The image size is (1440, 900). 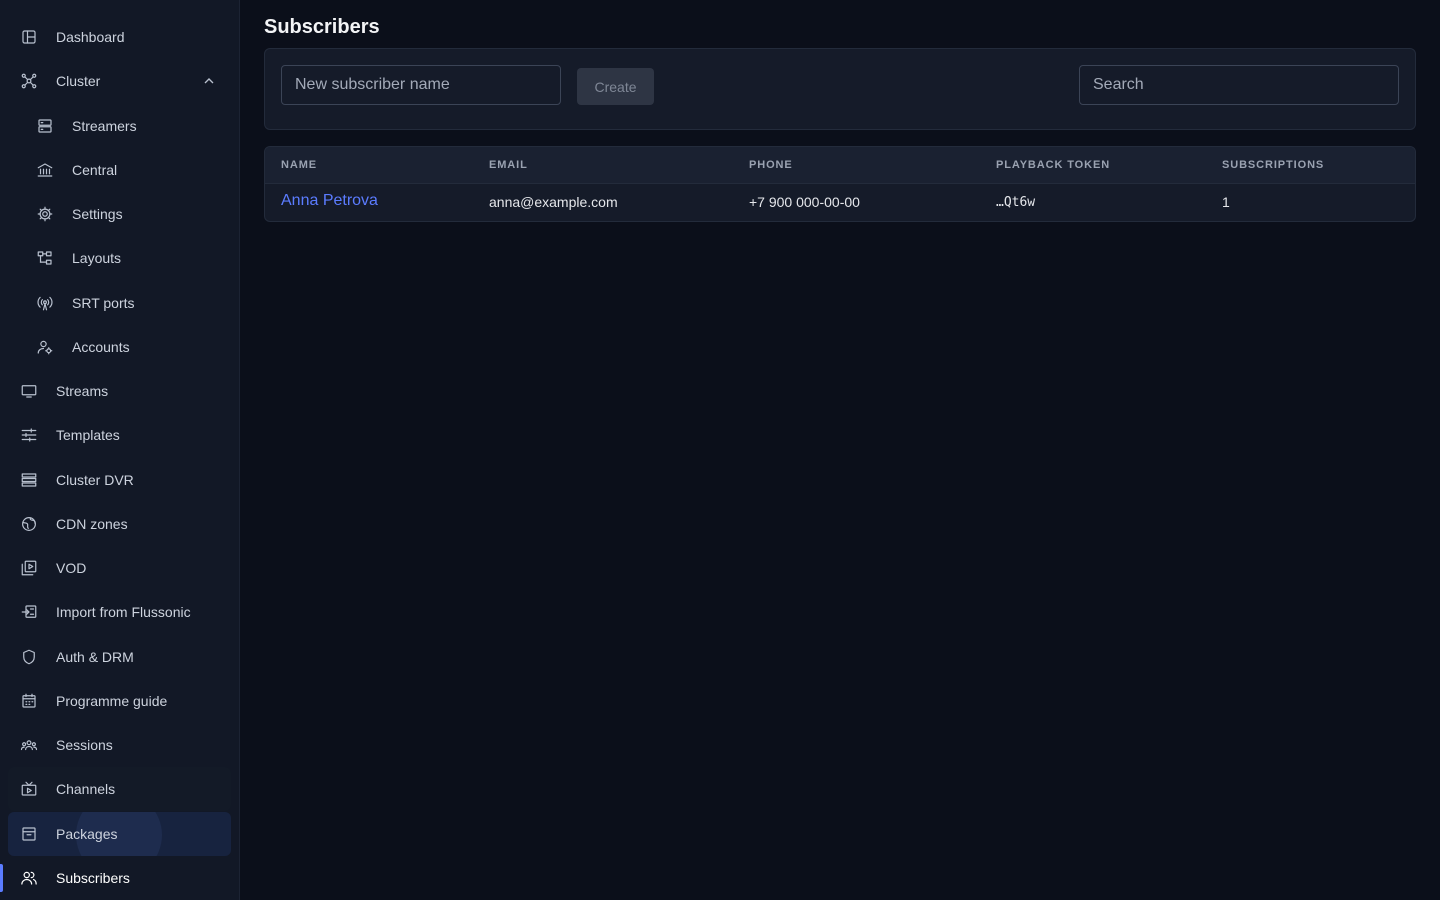 What do you see at coordinates (95, 480) in the screenshot?
I see `sidebar-item-label: Cluster DVR` at bounding box center [95, 480].